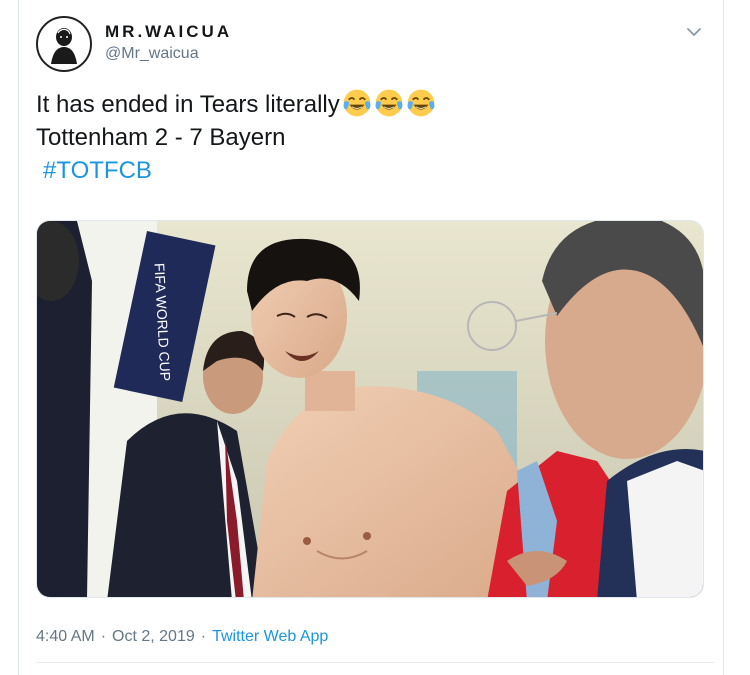 The height and width of the screenshot is (675, 750). Describe the element at coordinates (188, 104) in the screenshot. I see `tweet-line-1-text: It has ended in Tears literally` at that location.